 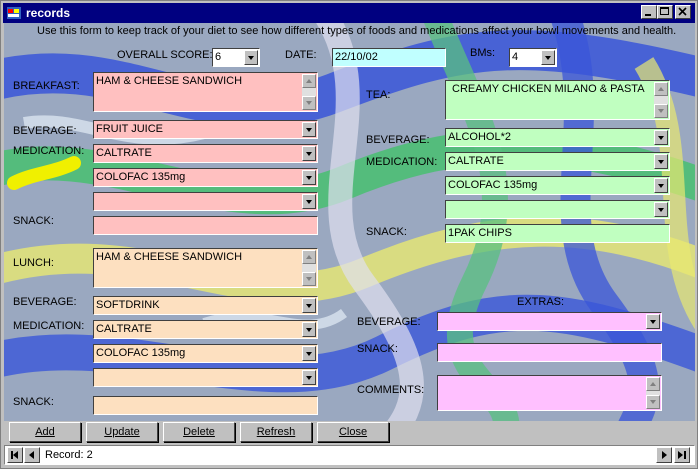 I want to click on app-icon, so click(x=14, y=13).